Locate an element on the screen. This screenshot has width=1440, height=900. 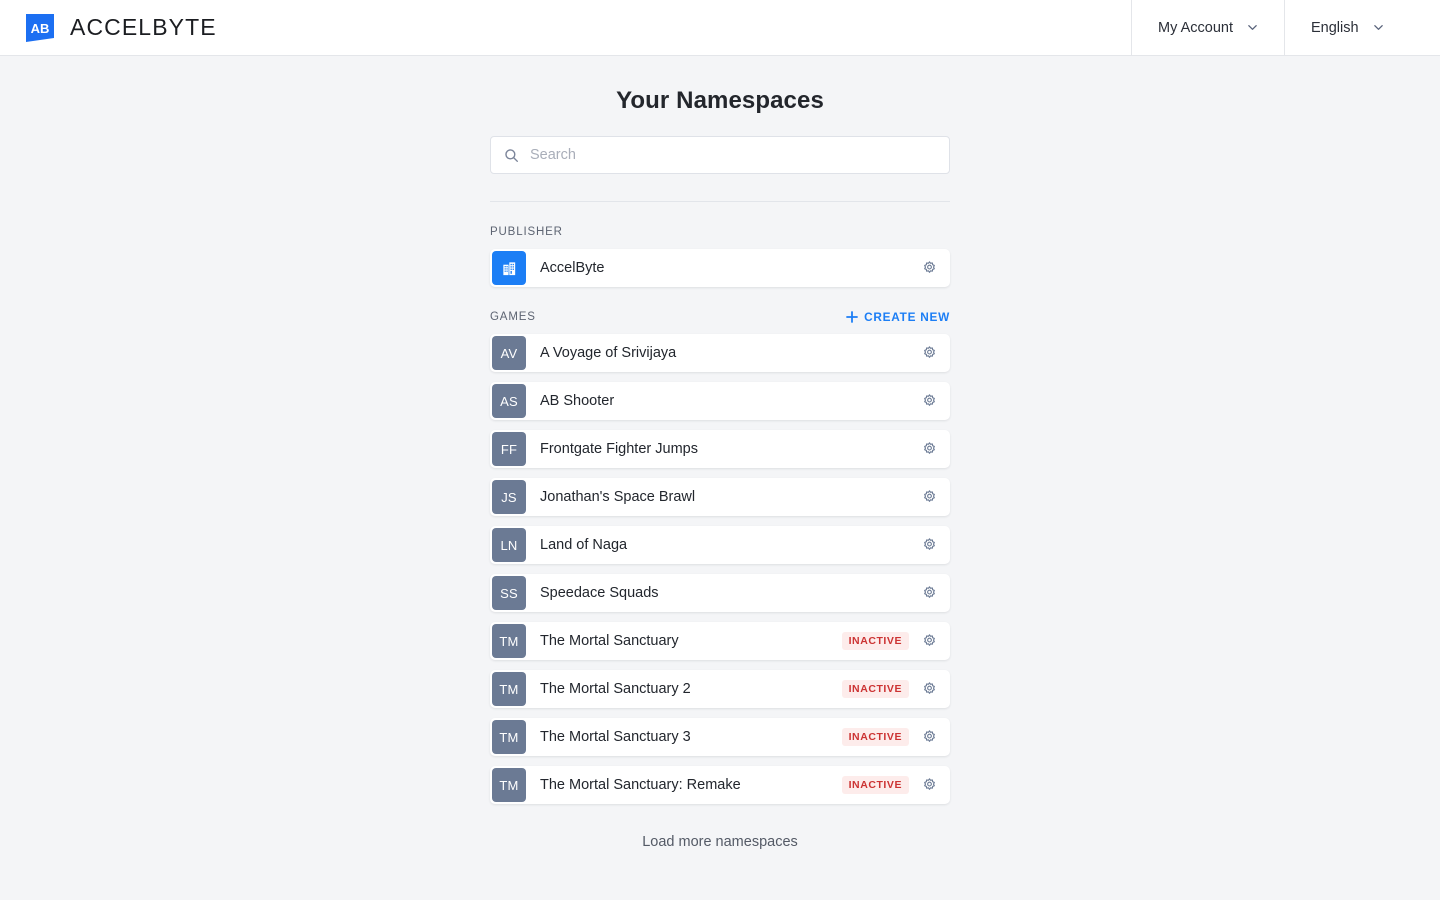
search-icon is located at coordinates (511, 155).